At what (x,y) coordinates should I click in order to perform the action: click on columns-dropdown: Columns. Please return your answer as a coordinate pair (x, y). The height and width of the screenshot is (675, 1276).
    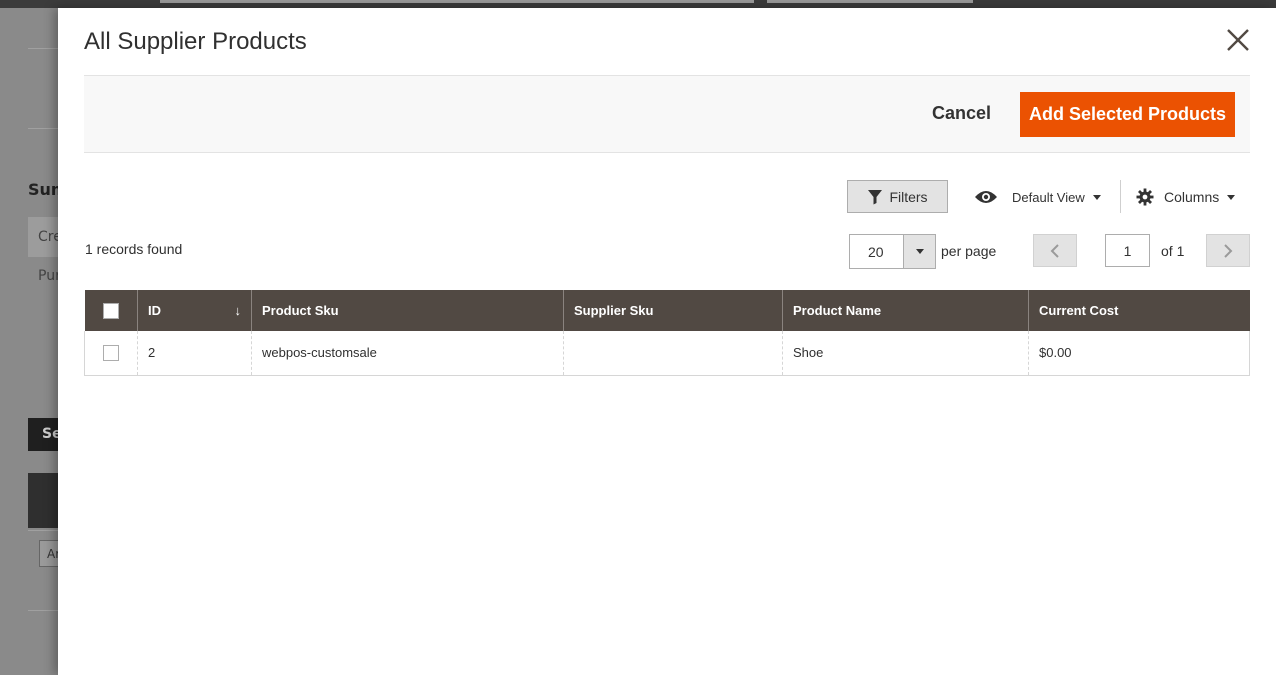
    Looking at the image, I should click on (1186, 197).